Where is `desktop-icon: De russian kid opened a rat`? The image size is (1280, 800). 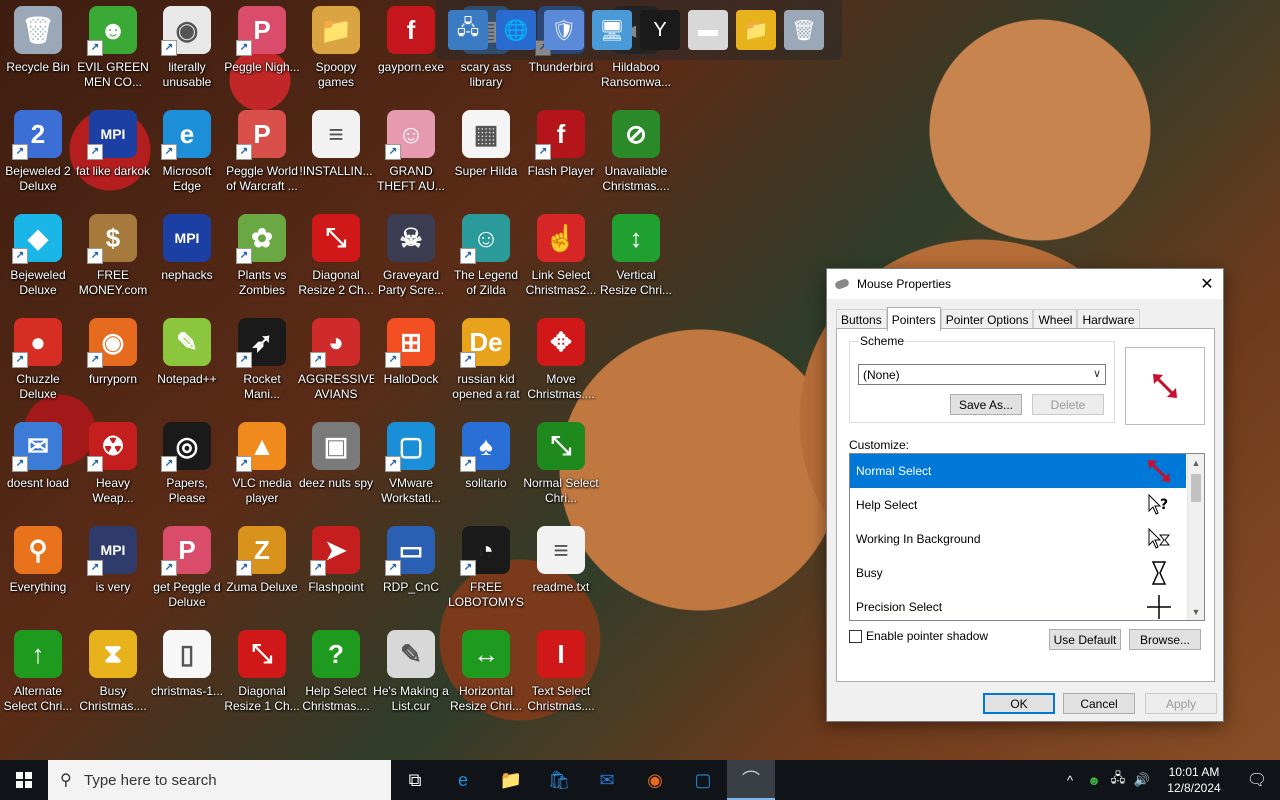
desktop-icon: De russian kid opened a rat is located at coordinates (486, 362).